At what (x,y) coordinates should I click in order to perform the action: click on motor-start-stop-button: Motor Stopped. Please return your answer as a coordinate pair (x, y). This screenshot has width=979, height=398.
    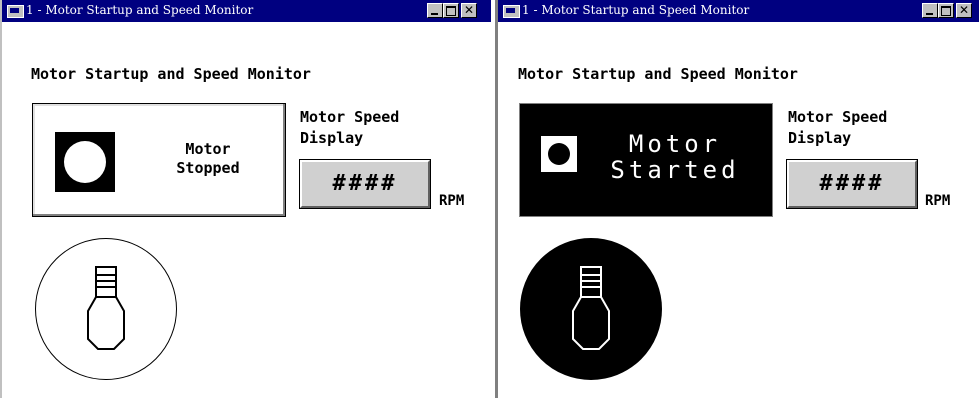
    Looking at the image, I should click on (159, 160).